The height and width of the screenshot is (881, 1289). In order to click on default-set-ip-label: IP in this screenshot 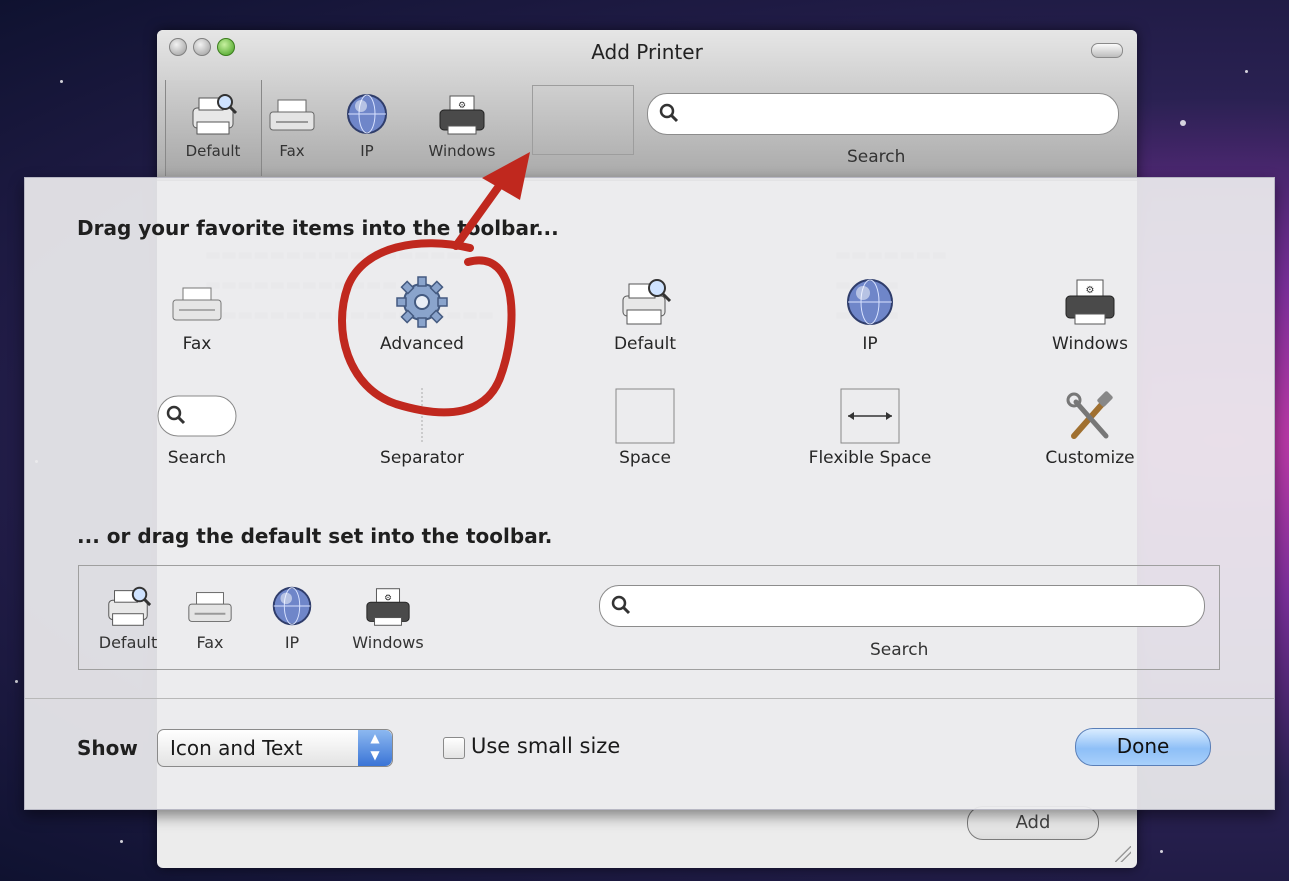, I will do `click(292, 642)`.